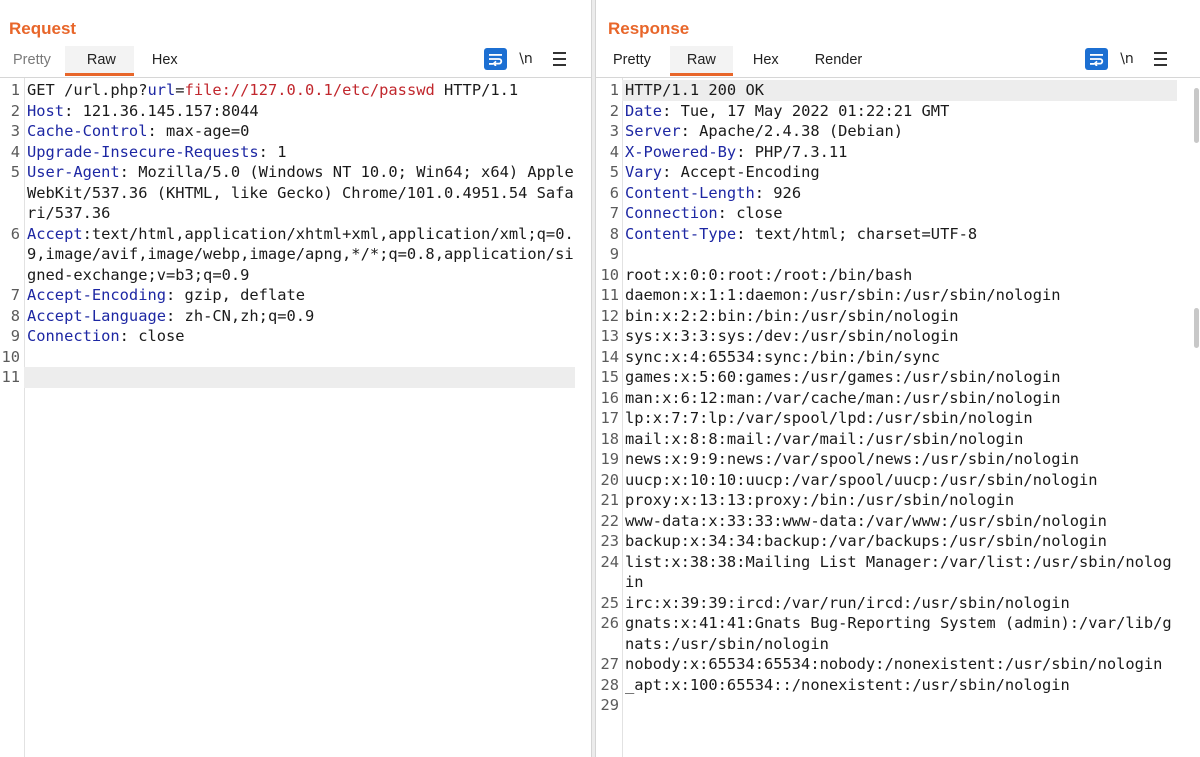  What do you see at coordinates (783, 356) in the screenshot?
I see `line-text: sync:x:4:65534:sync:/bin:/bin/sync` at bounding box center [783, 356].